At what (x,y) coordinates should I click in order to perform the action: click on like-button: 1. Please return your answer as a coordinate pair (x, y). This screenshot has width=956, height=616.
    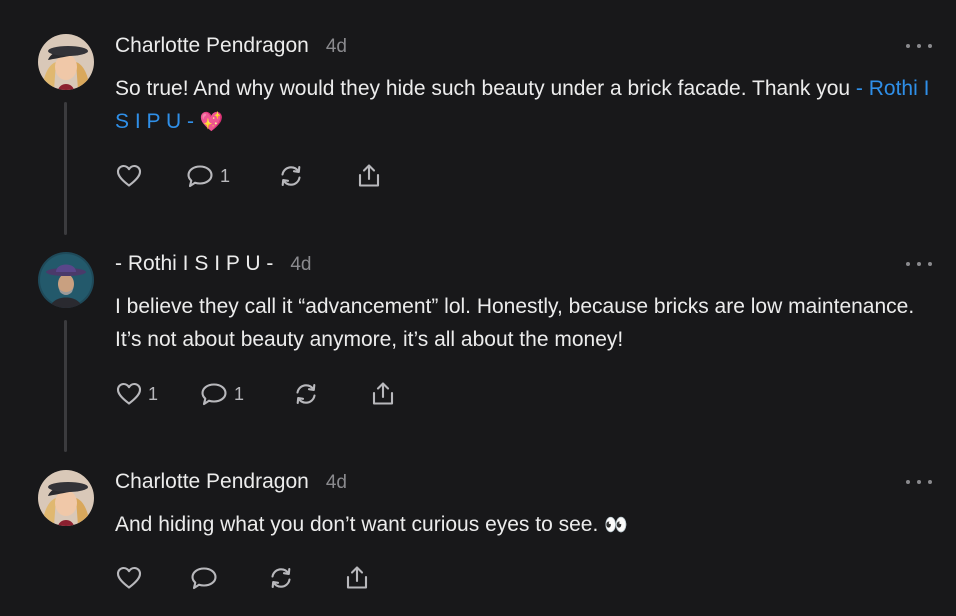
    Looking at the image, I should click on (136, 394).